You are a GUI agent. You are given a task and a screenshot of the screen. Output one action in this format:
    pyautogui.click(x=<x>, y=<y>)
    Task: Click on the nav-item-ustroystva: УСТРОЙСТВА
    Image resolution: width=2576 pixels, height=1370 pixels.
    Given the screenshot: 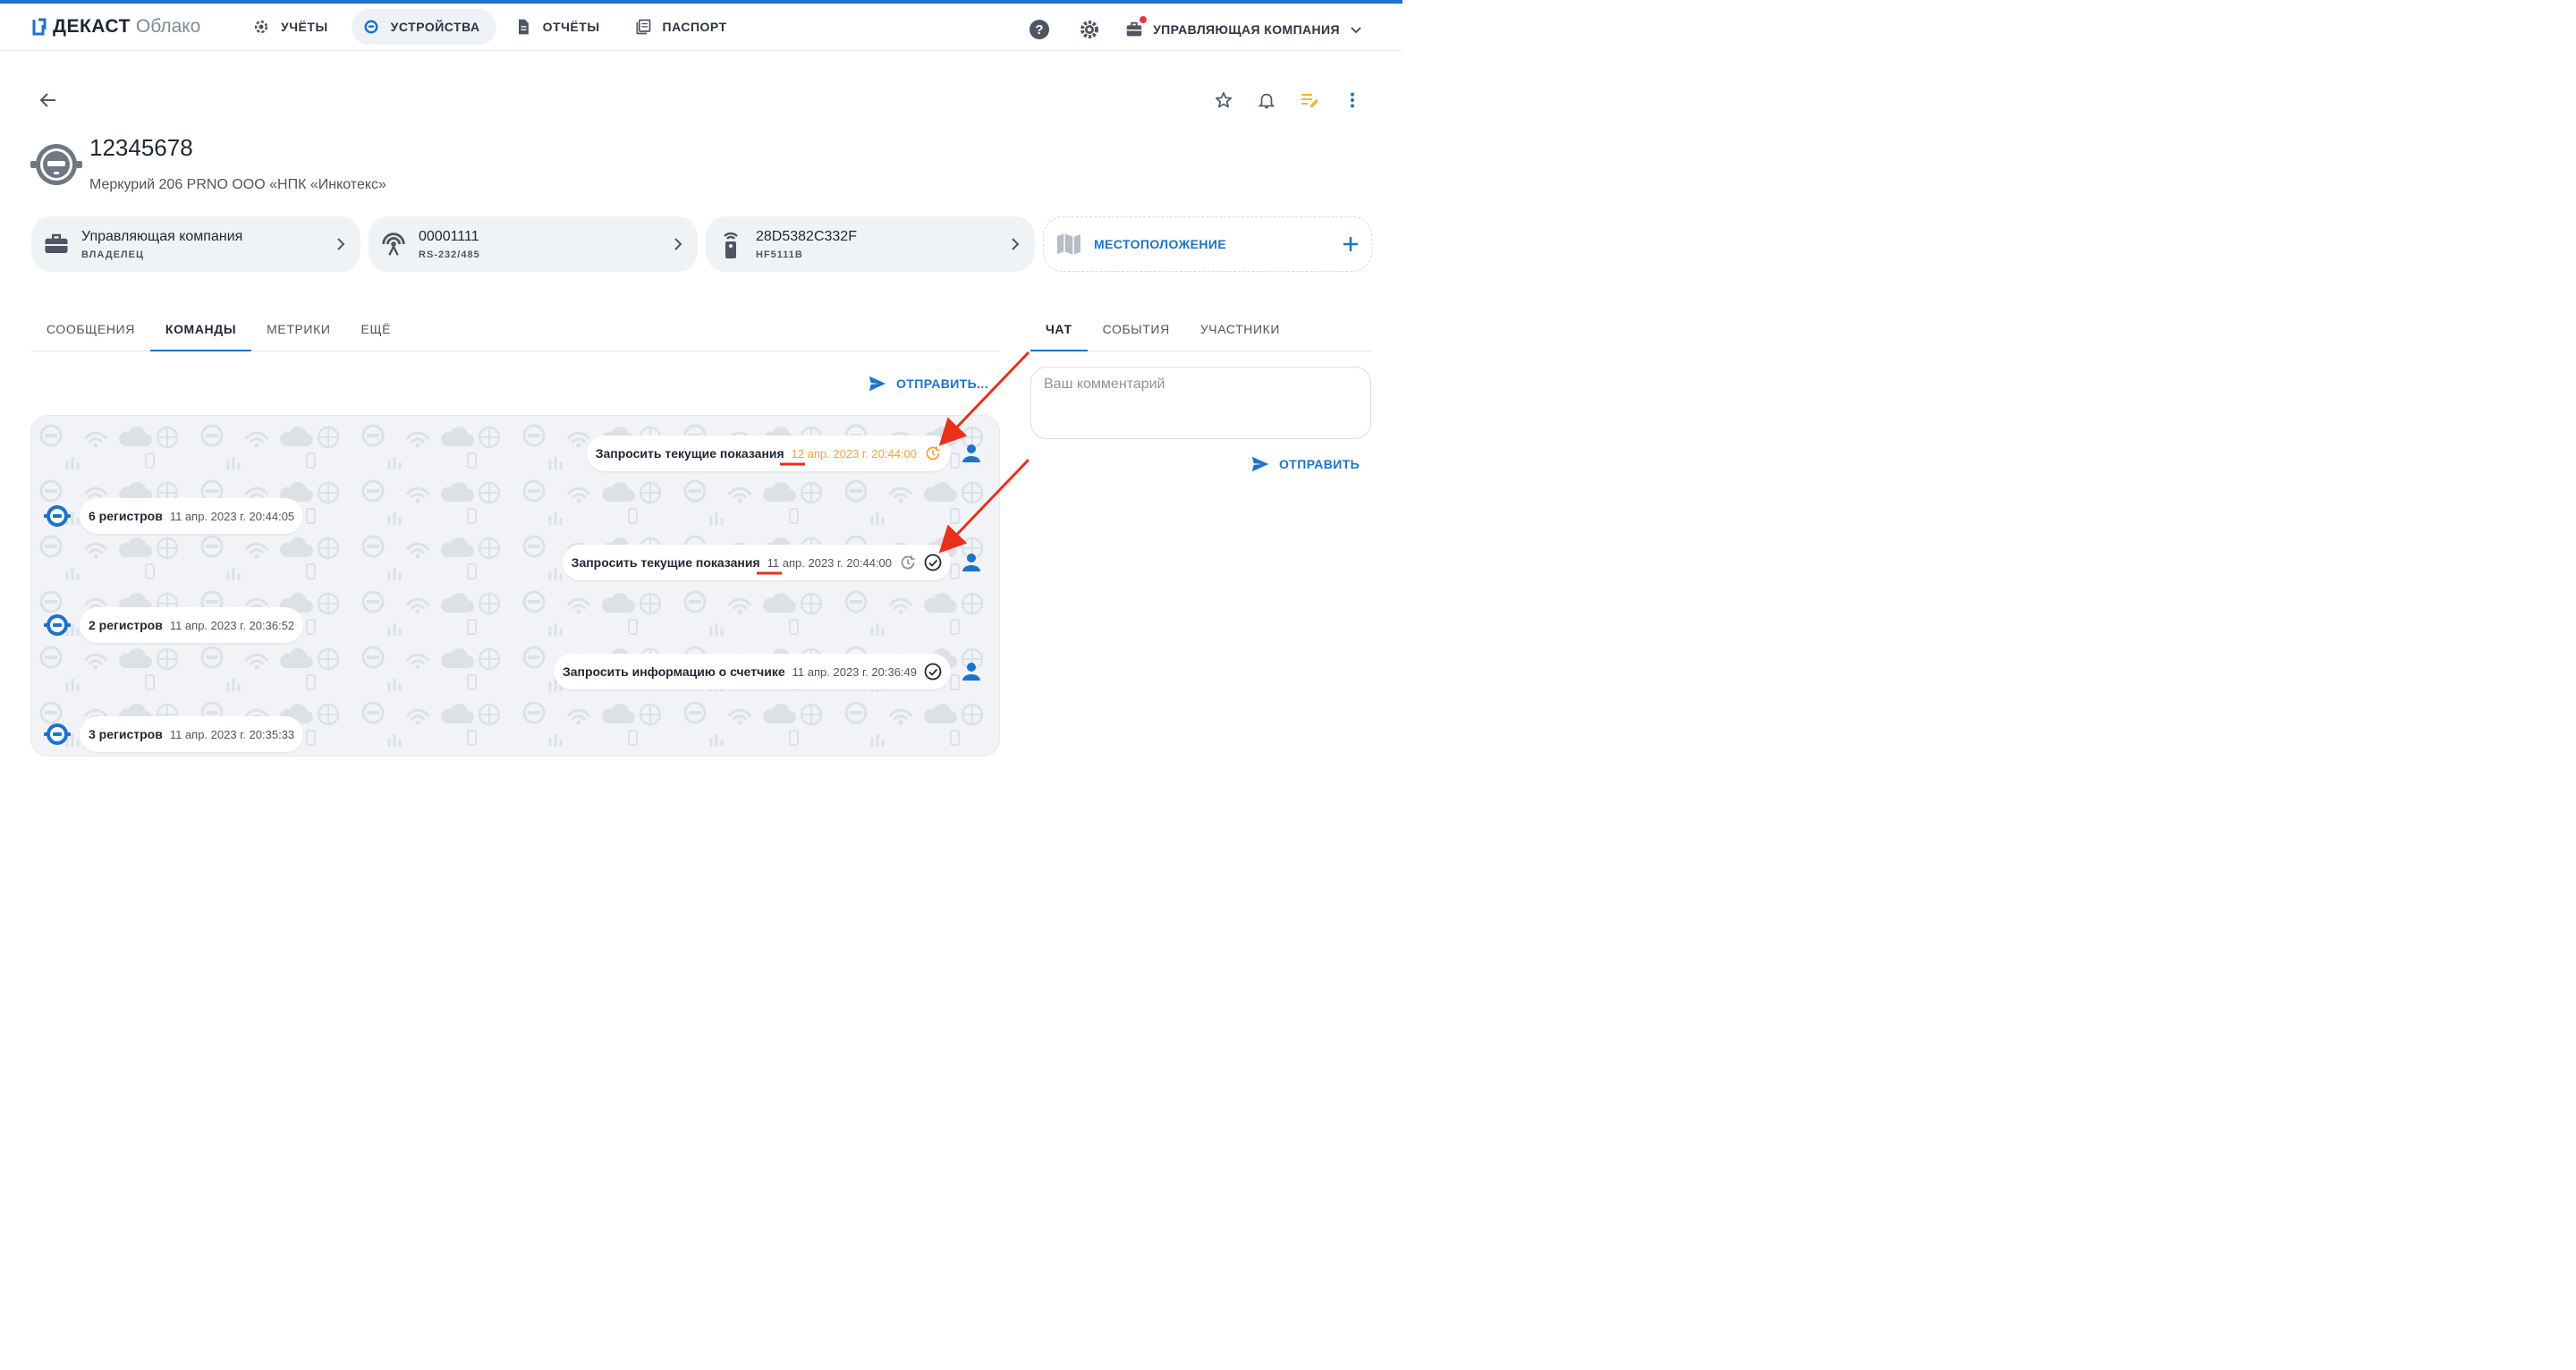 What is the action you would take?
    pyautogui.click(x=423, y=27)
    